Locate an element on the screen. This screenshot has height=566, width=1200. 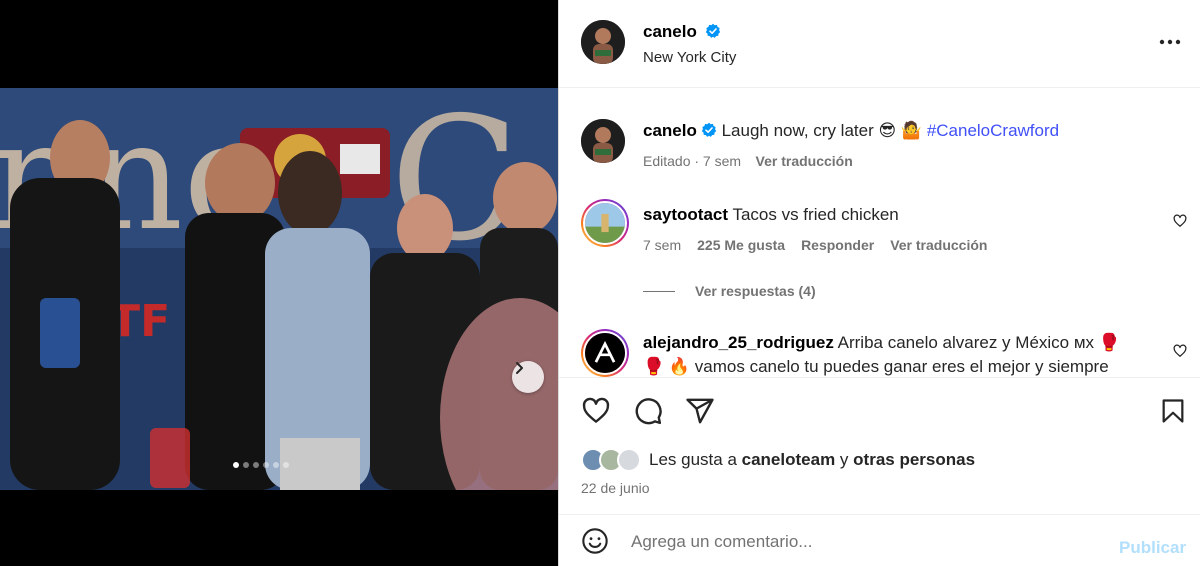
author-avatar is located at coordinates (603, 42).